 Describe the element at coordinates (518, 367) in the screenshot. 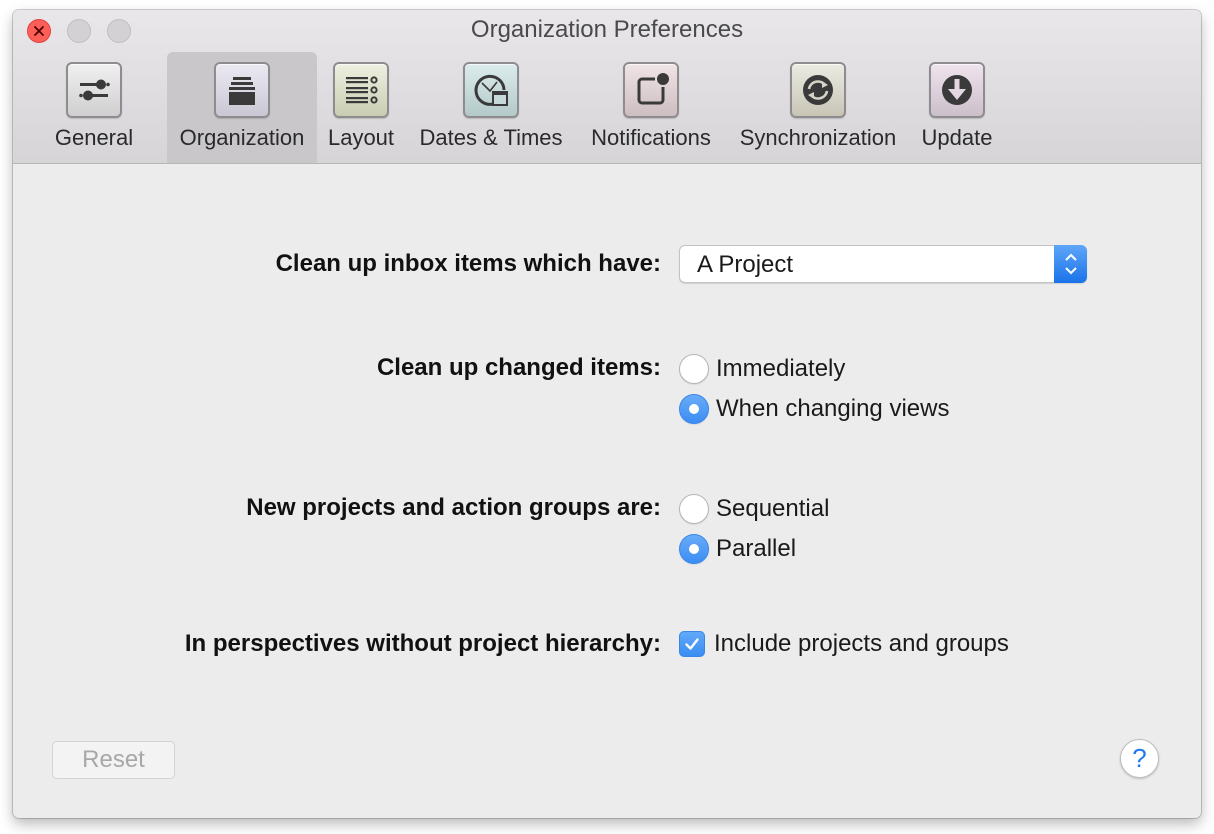

I see `changed-items-label: Clean up changed items:` at that location.